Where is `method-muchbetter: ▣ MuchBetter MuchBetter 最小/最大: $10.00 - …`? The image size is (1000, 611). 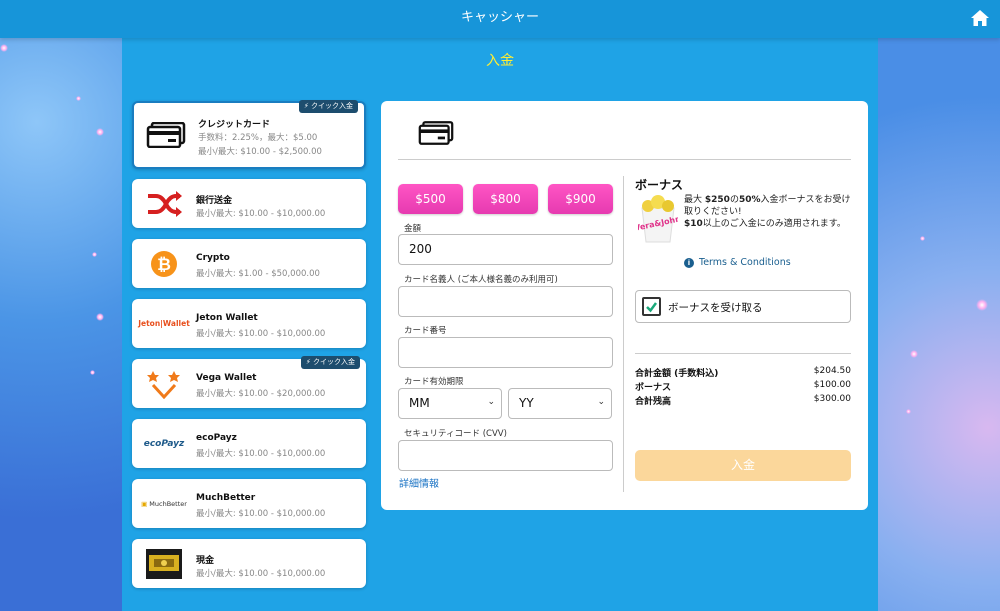 method-muchbetter: ▣ MuchBetter MuchBetter 最小/最大: $10.00 - … is located at coordinates (249, 503).